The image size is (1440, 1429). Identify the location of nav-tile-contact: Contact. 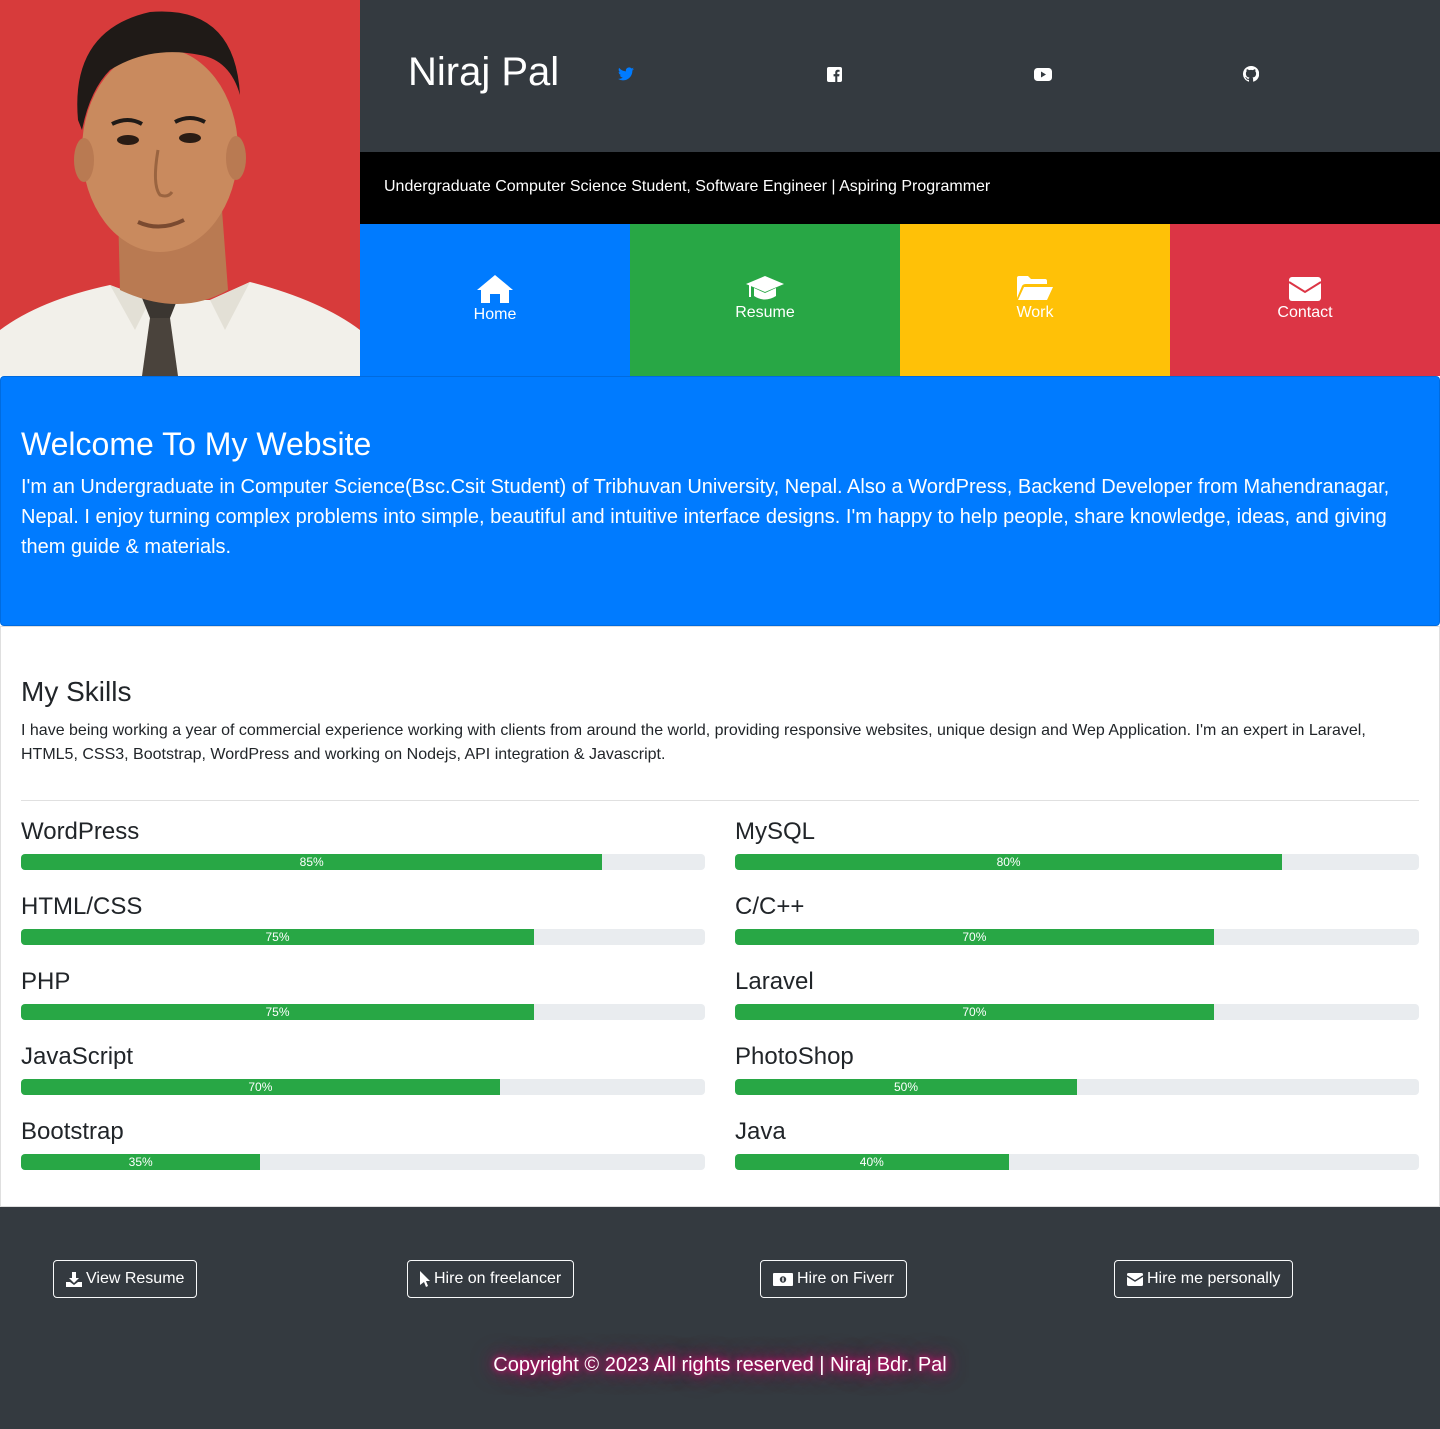
(1305, 300).